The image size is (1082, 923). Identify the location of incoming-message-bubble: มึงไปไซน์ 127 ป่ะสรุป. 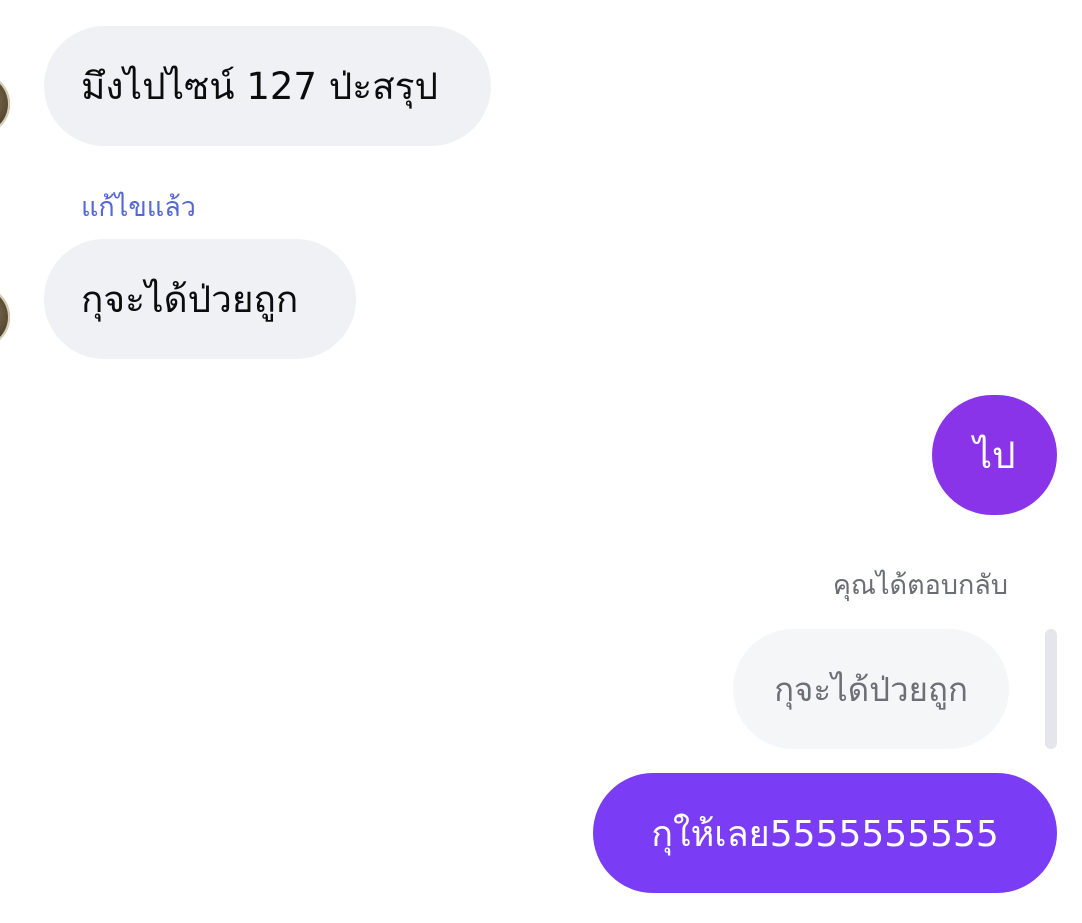
(267, 86).